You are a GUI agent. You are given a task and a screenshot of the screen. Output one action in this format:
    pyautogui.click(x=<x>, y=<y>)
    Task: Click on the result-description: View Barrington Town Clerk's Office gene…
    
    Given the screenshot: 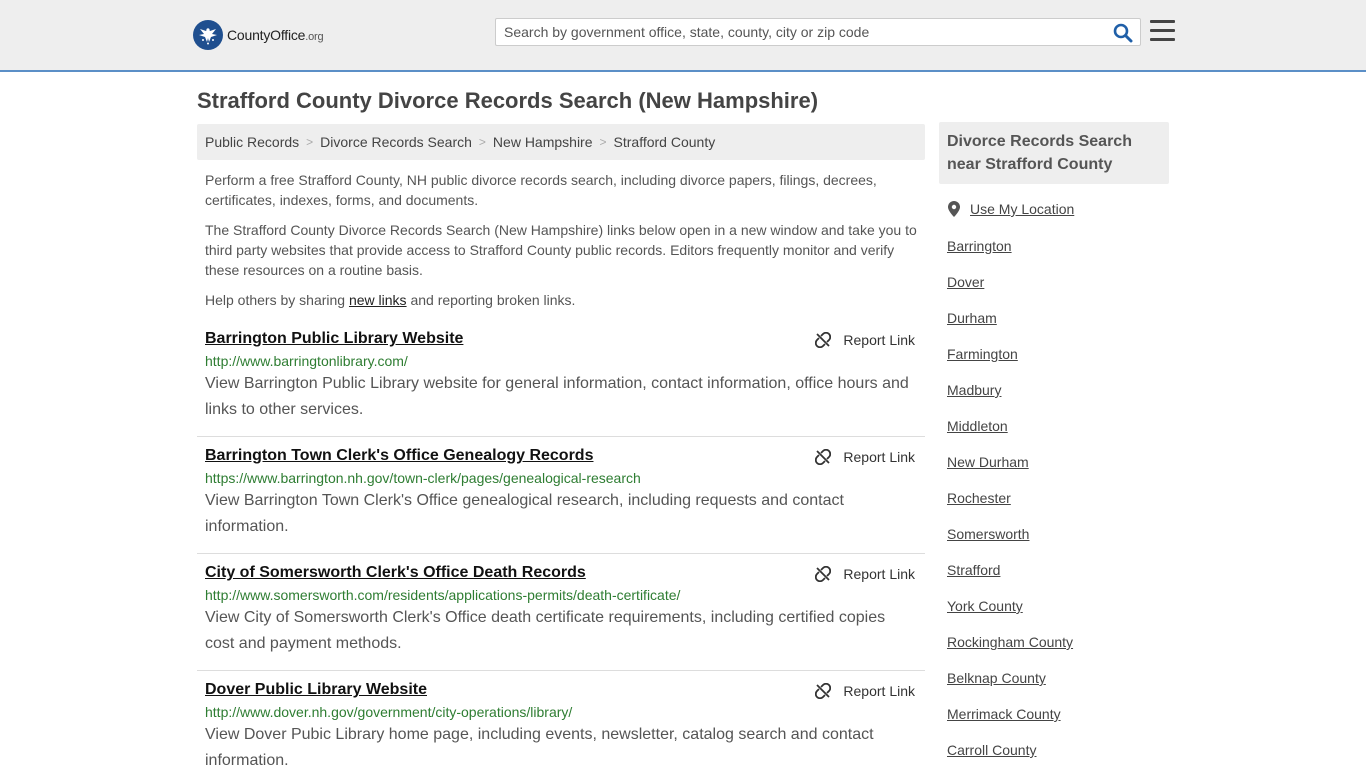 What is the action you would take?
    pyautogui.click(x=524, y=513)
    